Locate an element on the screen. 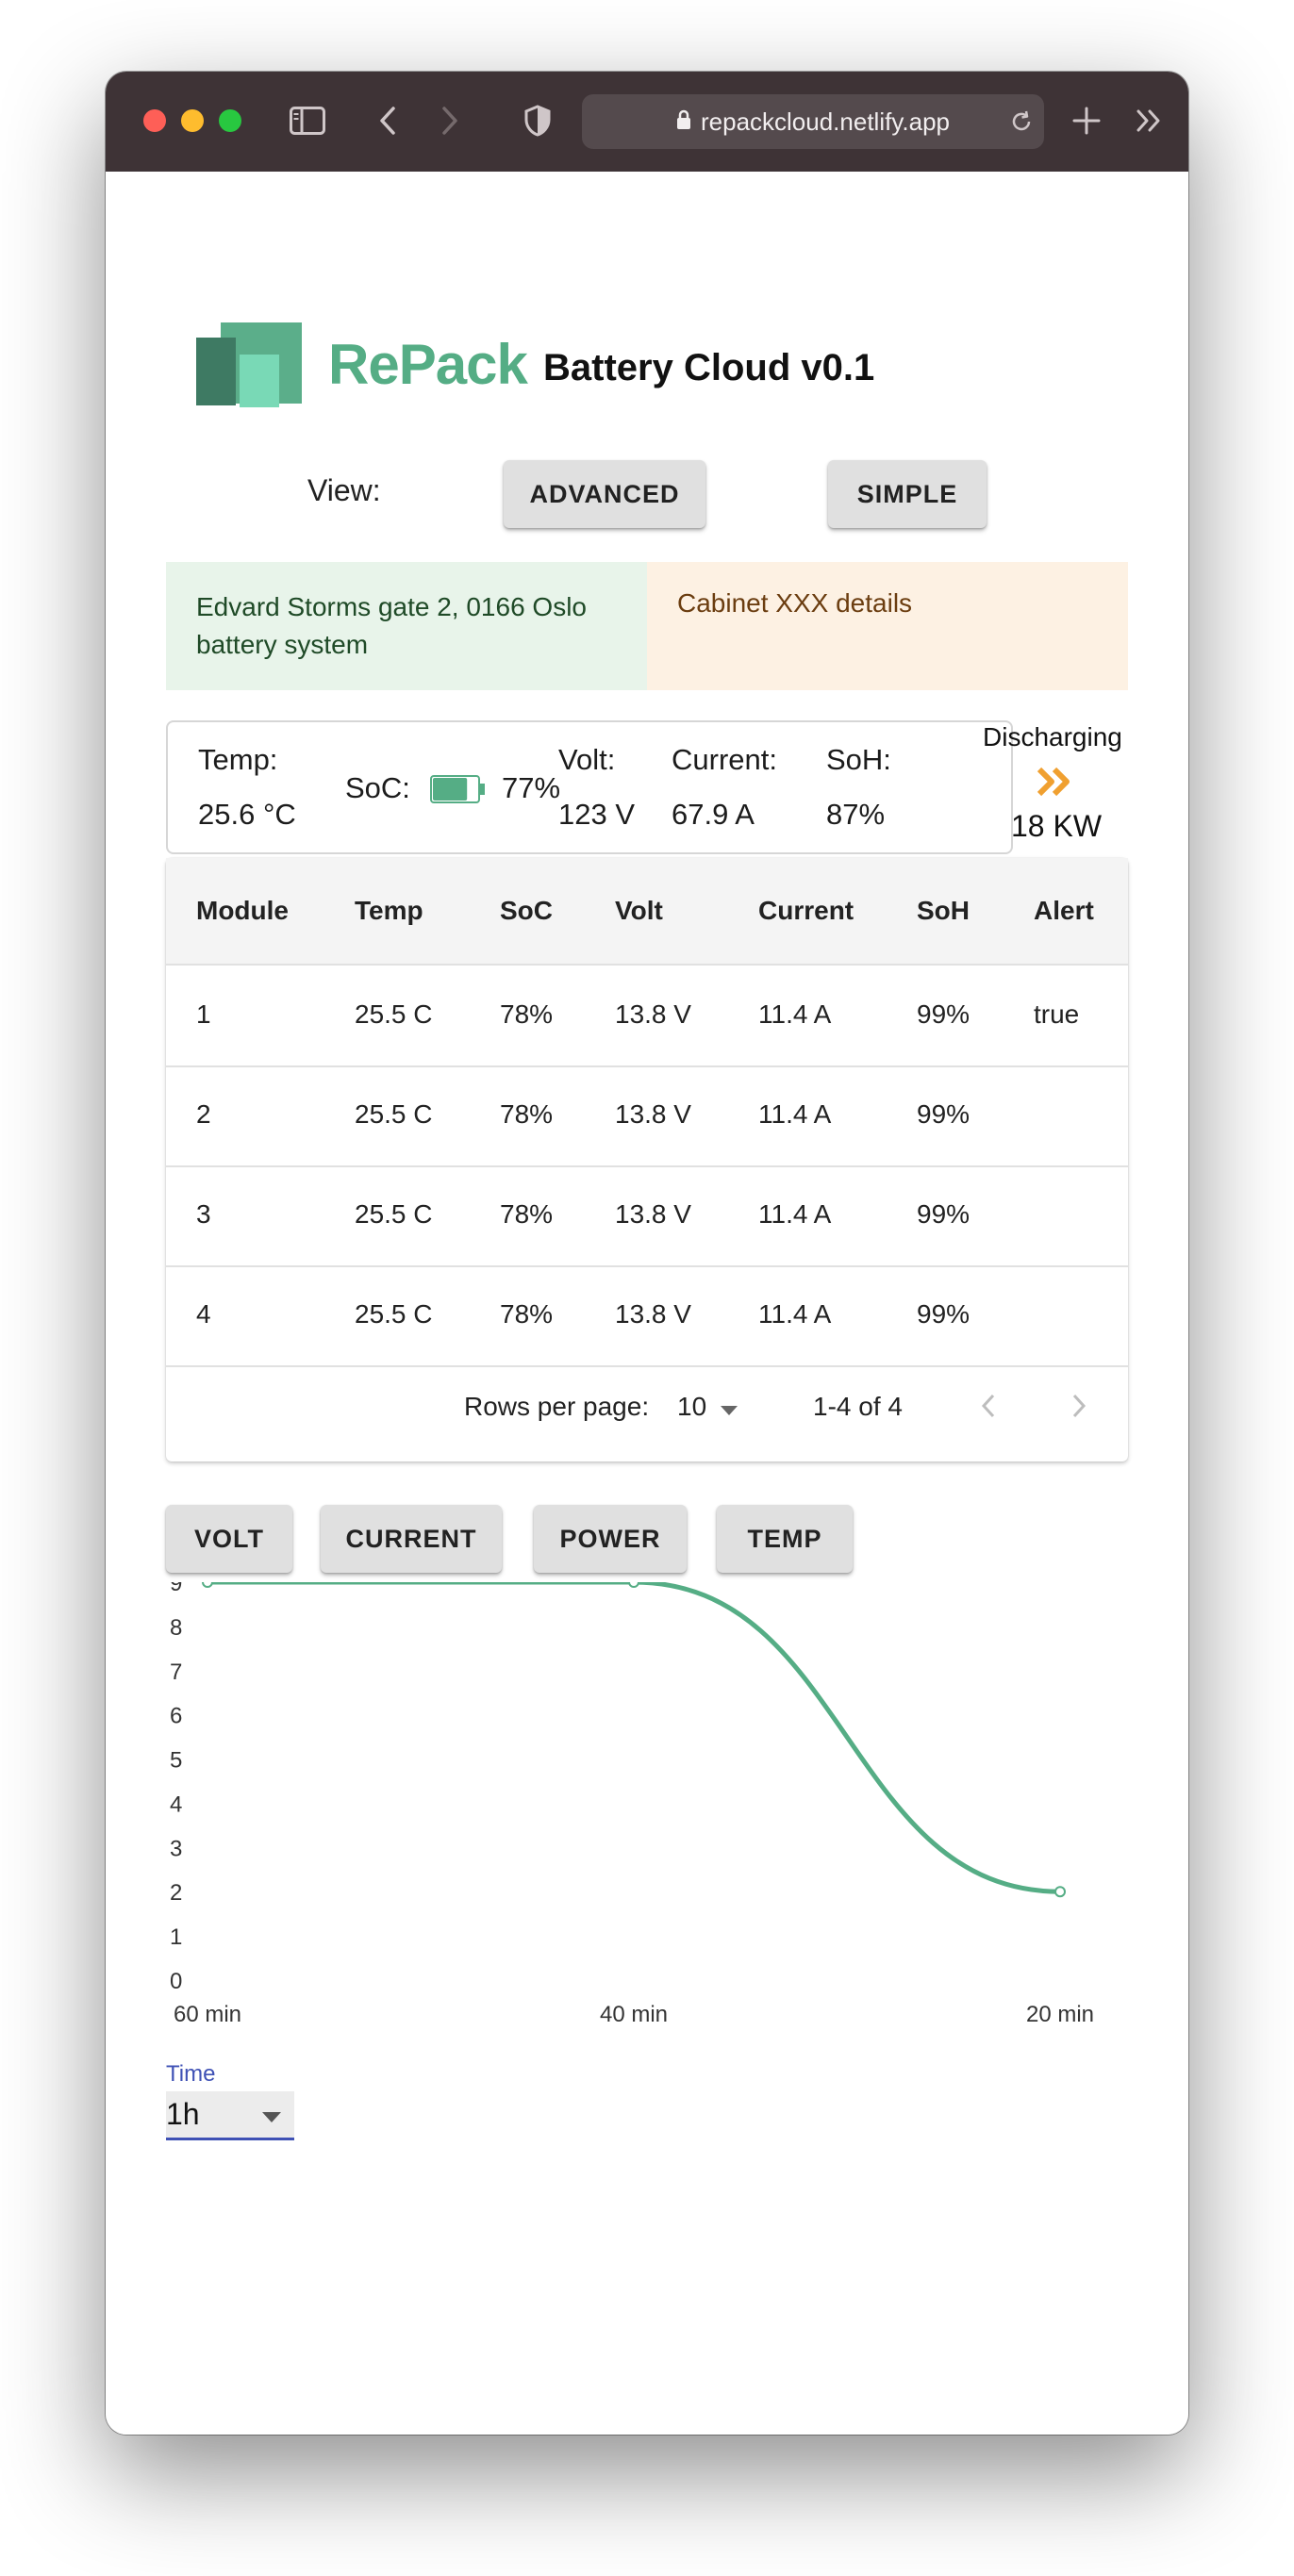  lock-icon is located at coordinates (683, 122).